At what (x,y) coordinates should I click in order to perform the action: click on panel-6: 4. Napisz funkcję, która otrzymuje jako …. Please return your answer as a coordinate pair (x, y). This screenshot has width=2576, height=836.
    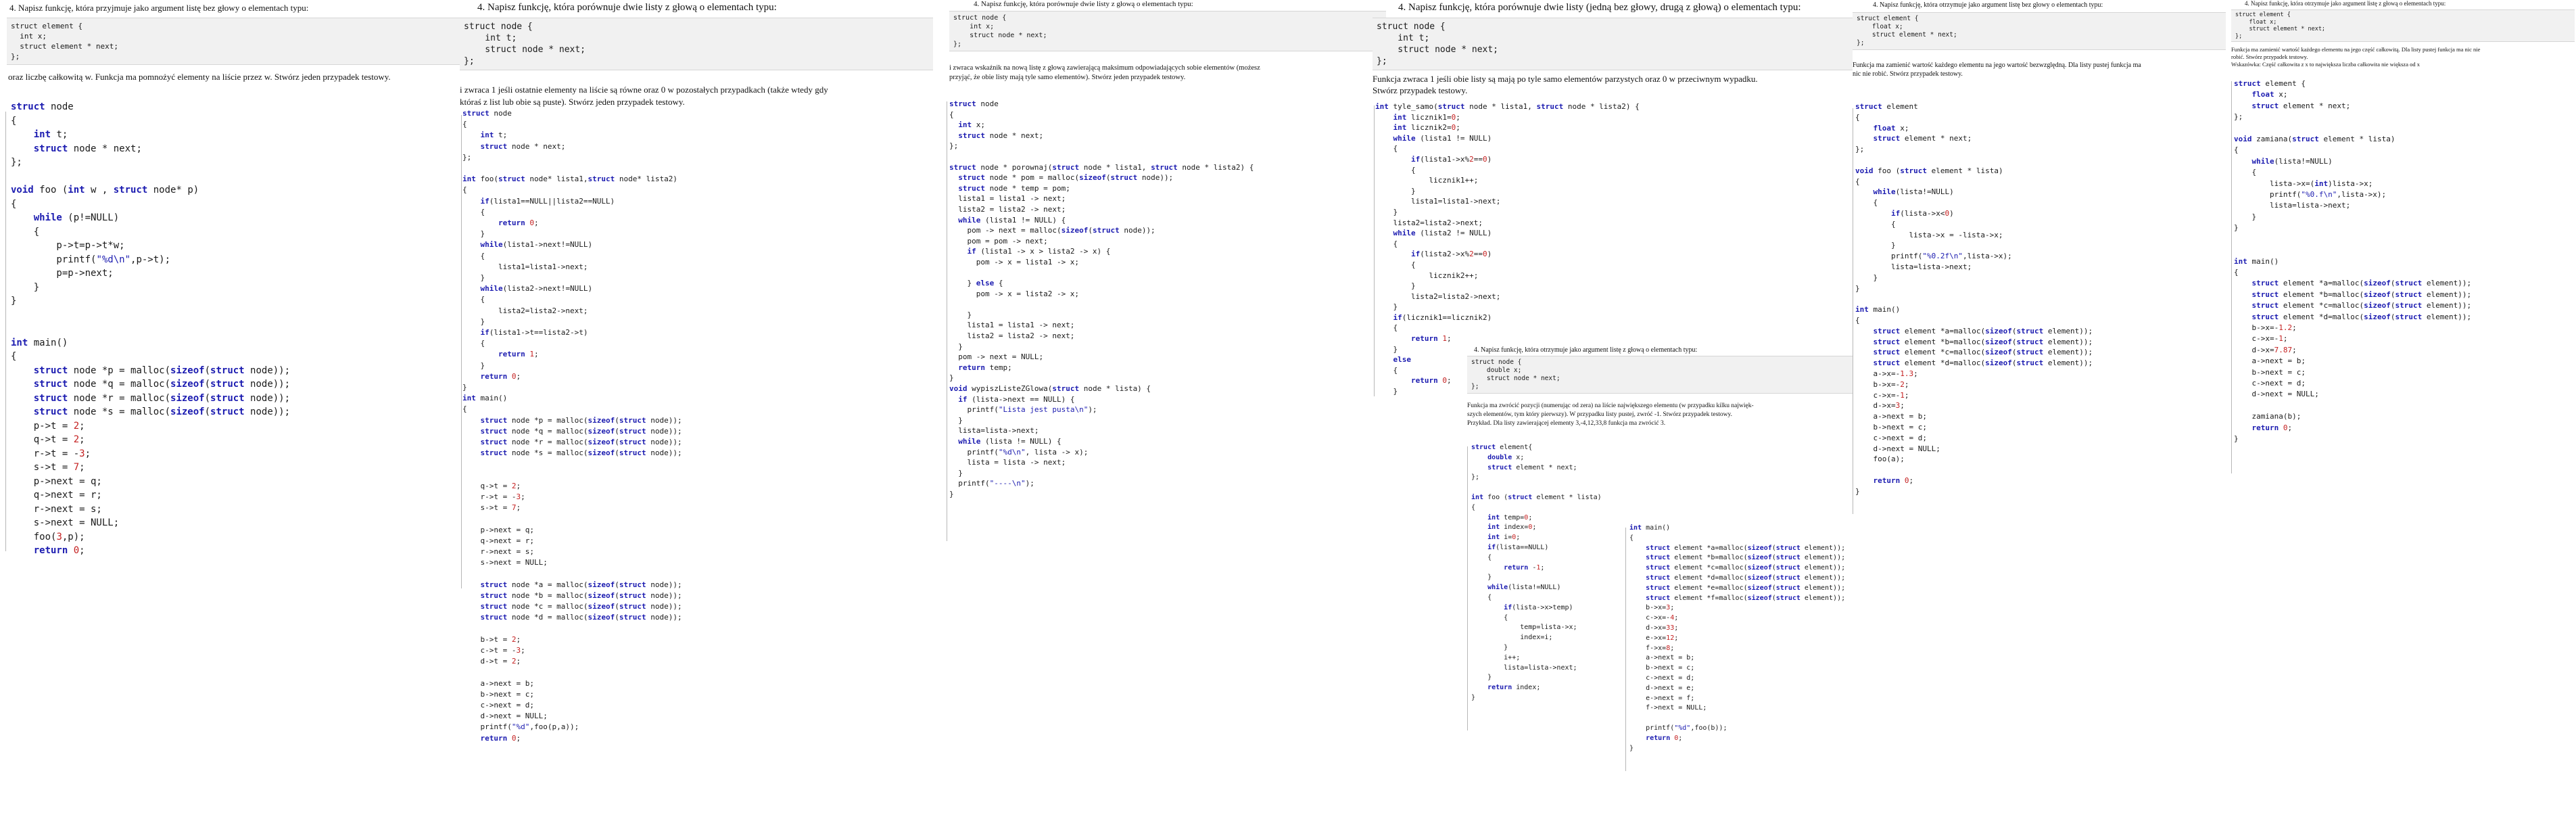
    Looking at the image, I should click on (2403, 418).